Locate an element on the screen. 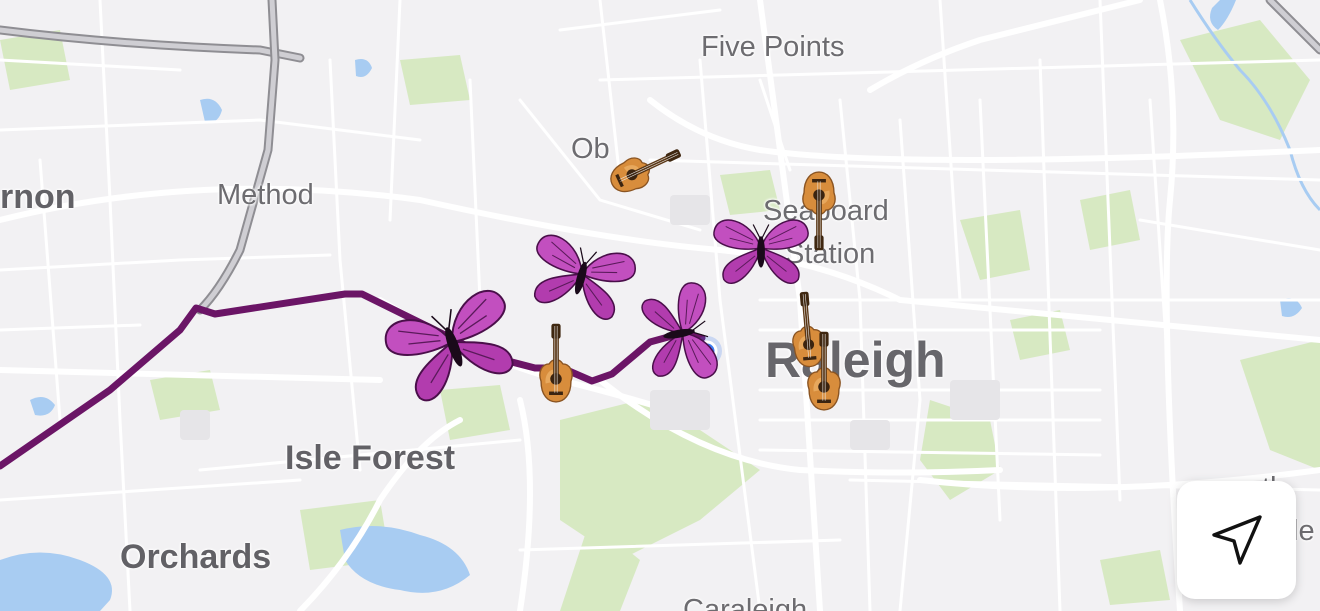 The height and width of the screenshot is (611, 1320). recenter-location-button is located at coordinates (1236, 540).